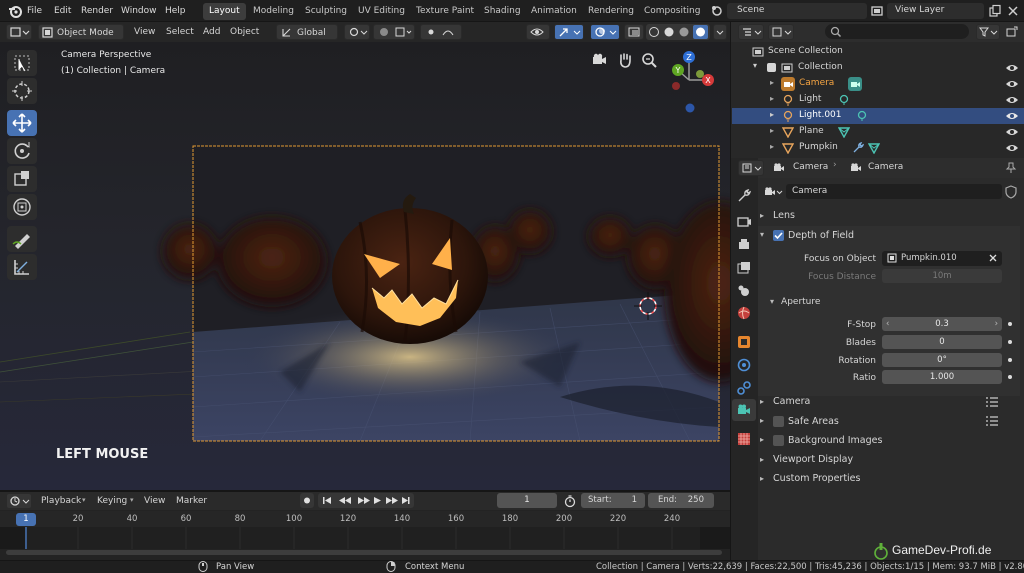 The width and height of the screenshot is (1024, 573). What do you see at coordinates (717, 11) in the screenshot?
I see `scene-icon` at bounding box center [717, 11].